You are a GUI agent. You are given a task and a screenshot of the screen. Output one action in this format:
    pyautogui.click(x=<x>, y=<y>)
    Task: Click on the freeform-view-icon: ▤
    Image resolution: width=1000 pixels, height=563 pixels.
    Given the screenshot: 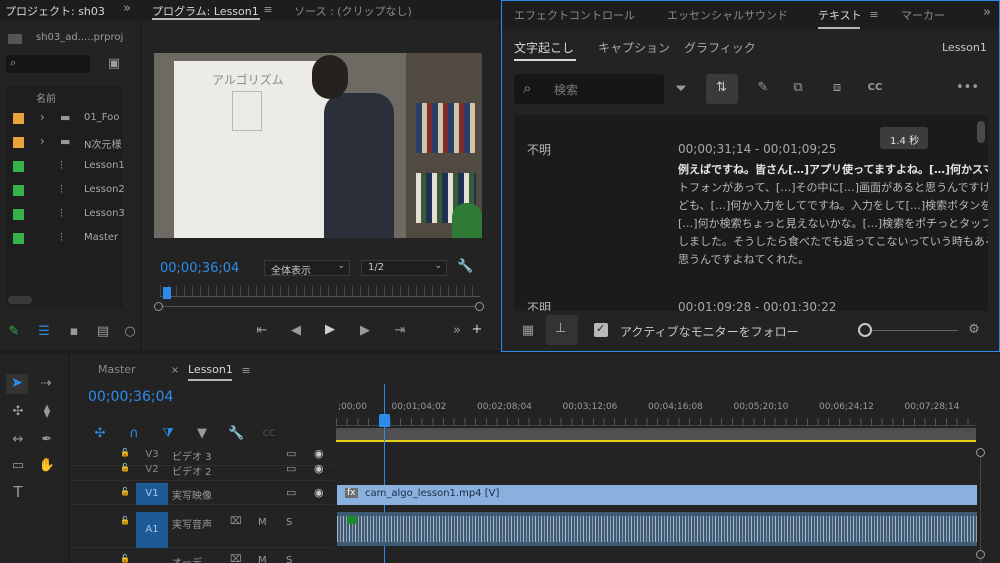 What is the action you would take?
    pyautogui.click(x=103, y=332)
    